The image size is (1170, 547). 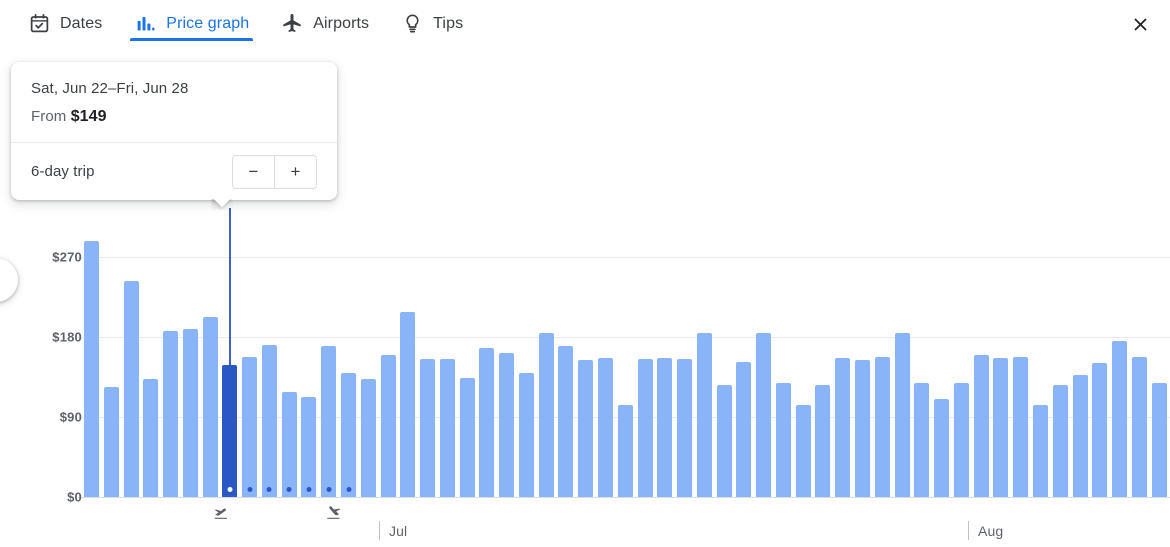 What do you see at coordinates (174, 171) in the screenshot?
I see `tooltip-duration-row: 6-day trip − +` at bounding box center [174, 171].